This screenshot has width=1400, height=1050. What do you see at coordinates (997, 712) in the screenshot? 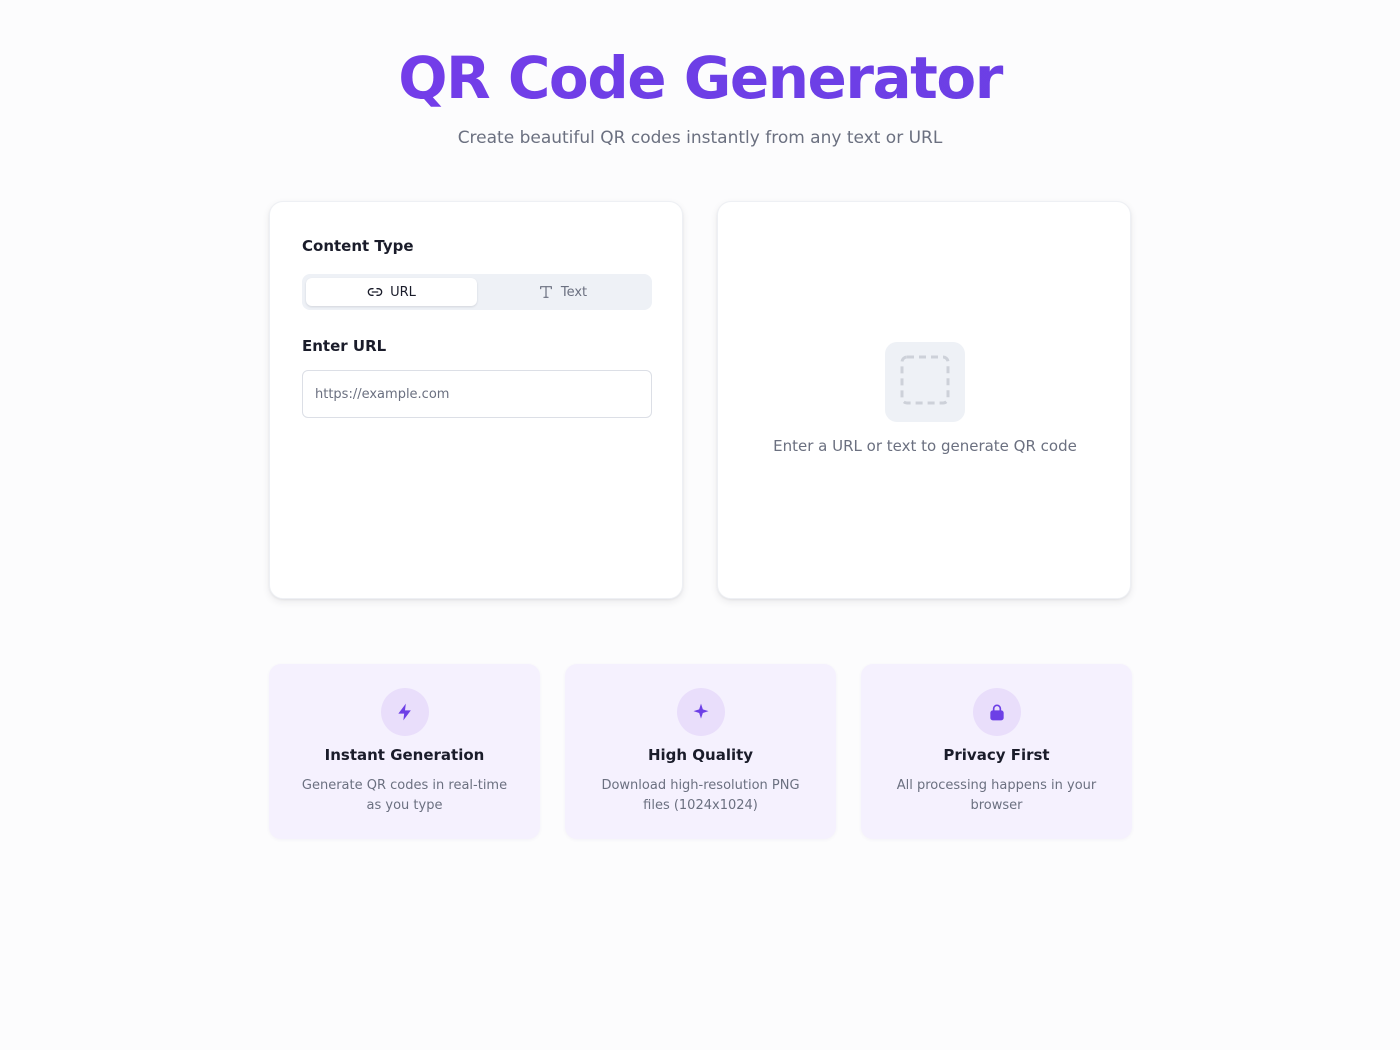
I see `lock-icon` at bounding box center [997, 712].